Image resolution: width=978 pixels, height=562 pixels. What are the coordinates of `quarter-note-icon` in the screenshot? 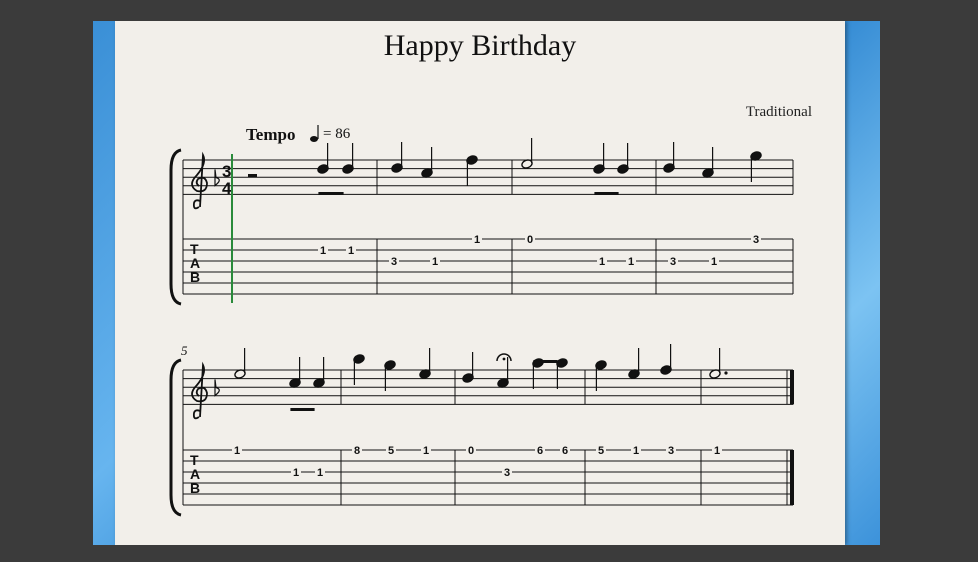 It's located at (314, 139).